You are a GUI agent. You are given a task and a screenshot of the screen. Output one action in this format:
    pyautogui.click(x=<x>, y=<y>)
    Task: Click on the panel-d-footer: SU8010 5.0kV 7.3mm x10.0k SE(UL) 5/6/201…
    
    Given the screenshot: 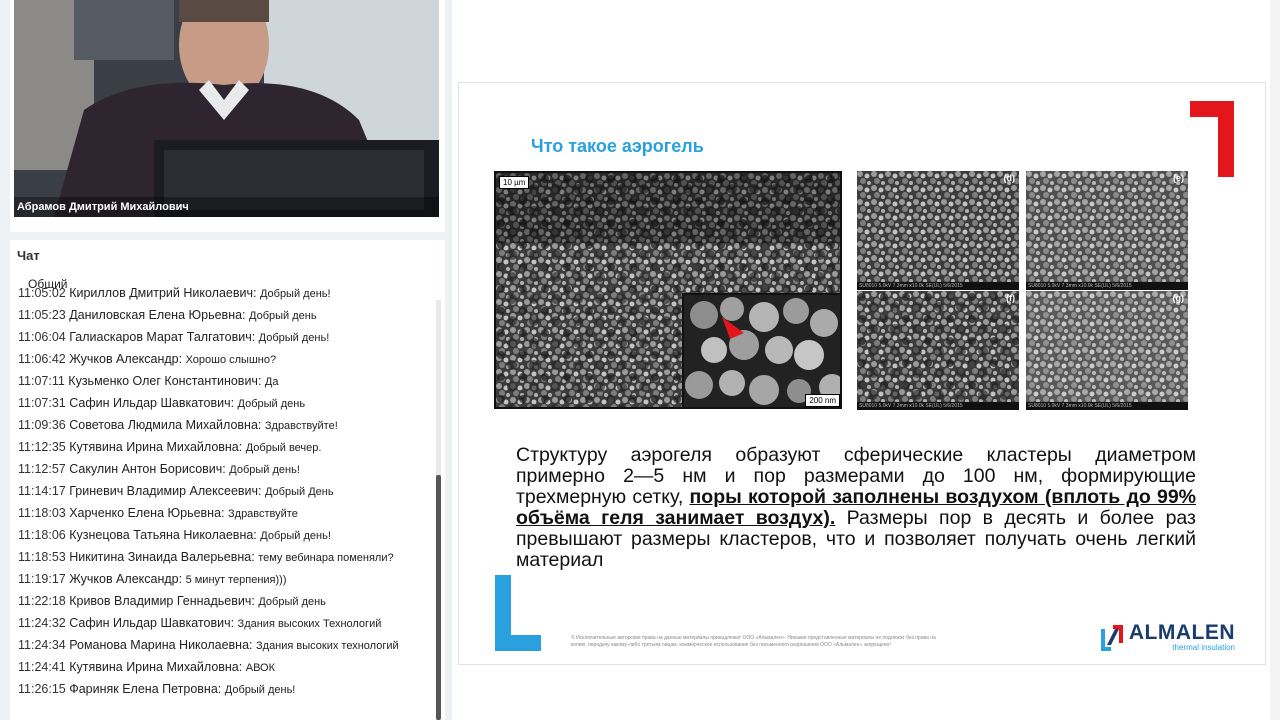 What is the action you would take?
    pyautogui.click(x=938, y=286)
    